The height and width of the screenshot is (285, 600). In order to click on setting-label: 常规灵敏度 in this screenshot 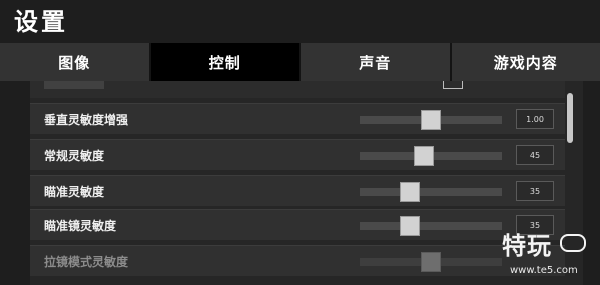, I will do `click(74, 156)`.